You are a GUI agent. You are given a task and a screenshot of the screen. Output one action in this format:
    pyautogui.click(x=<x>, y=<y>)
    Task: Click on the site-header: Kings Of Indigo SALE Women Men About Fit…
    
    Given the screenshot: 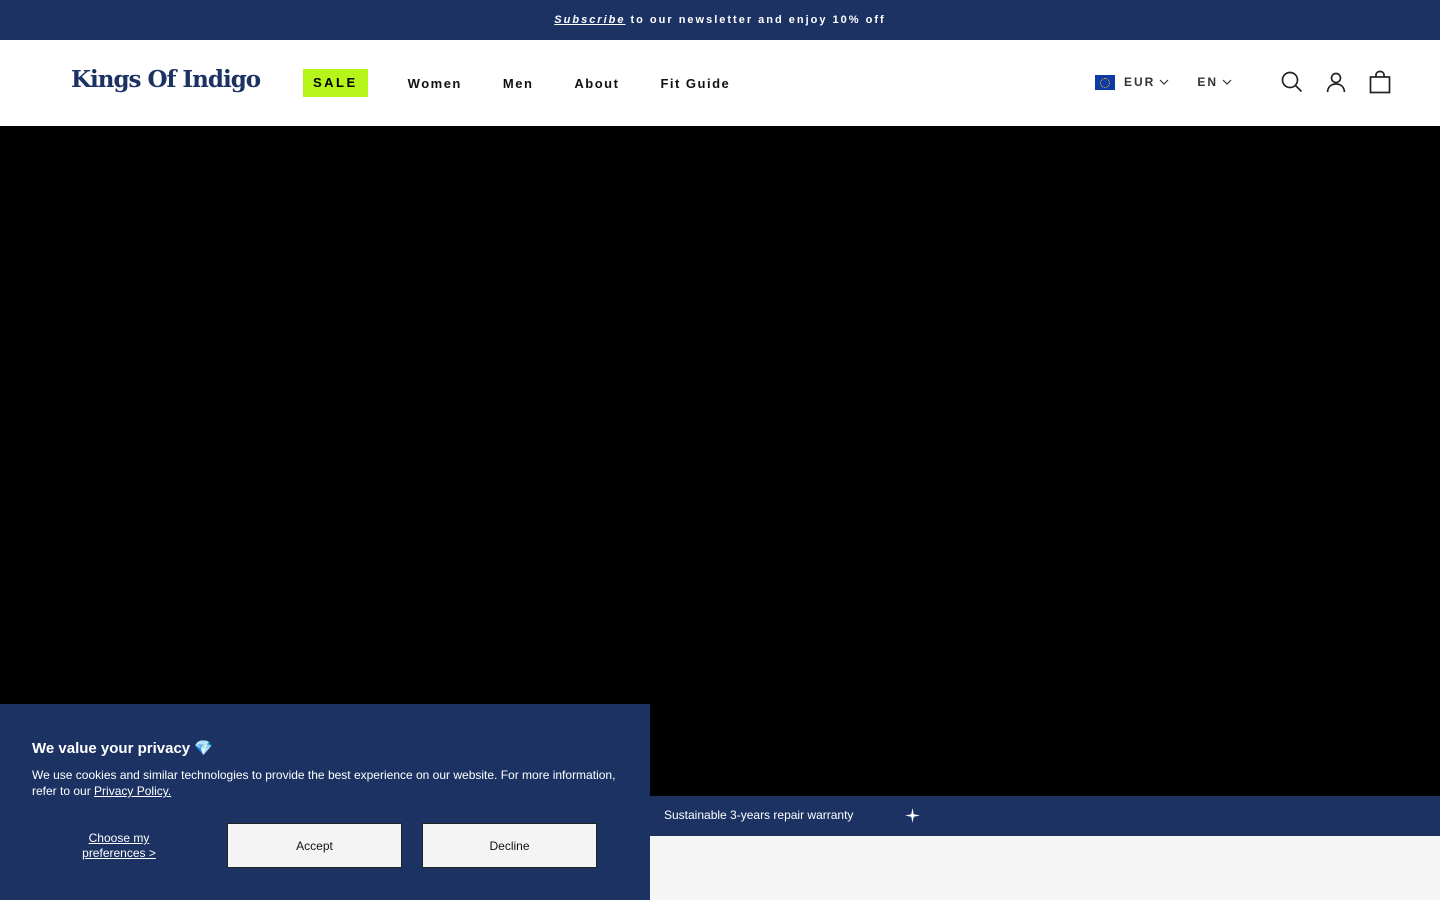 What is the action you would take?
    pyautogui.click(x=720, y=83)
    